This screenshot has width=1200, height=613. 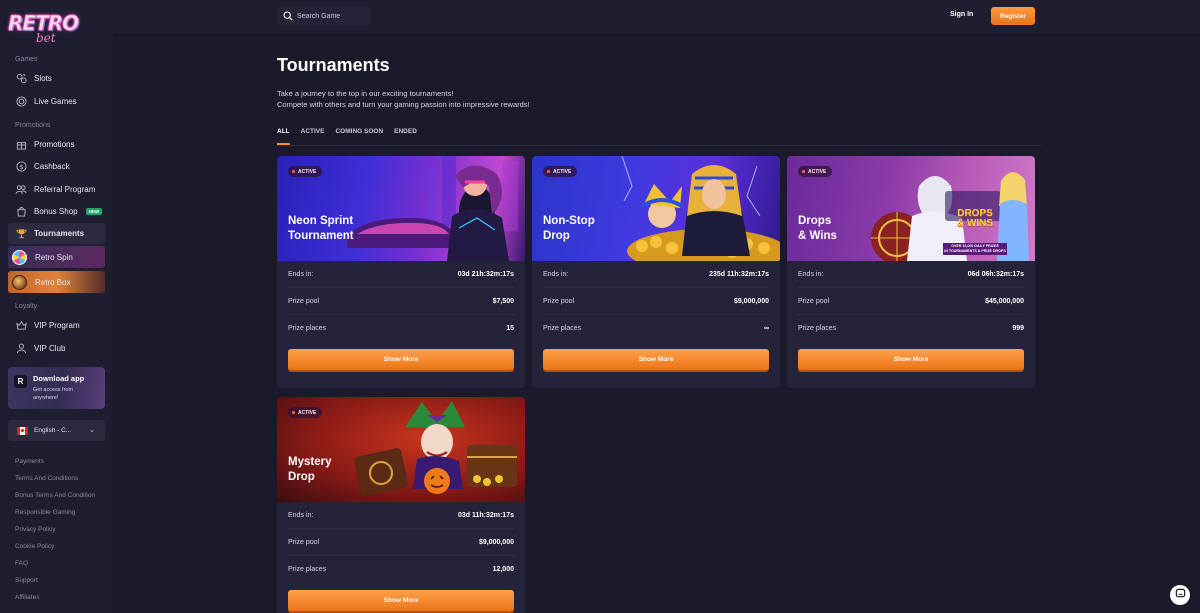 What do you see at coordinates (975, 251) in the screenshot?
I see `art-ribbon-line-2: IN TOURNAMENTS & PRIZE DROPS` at bounding box center [975, 251].